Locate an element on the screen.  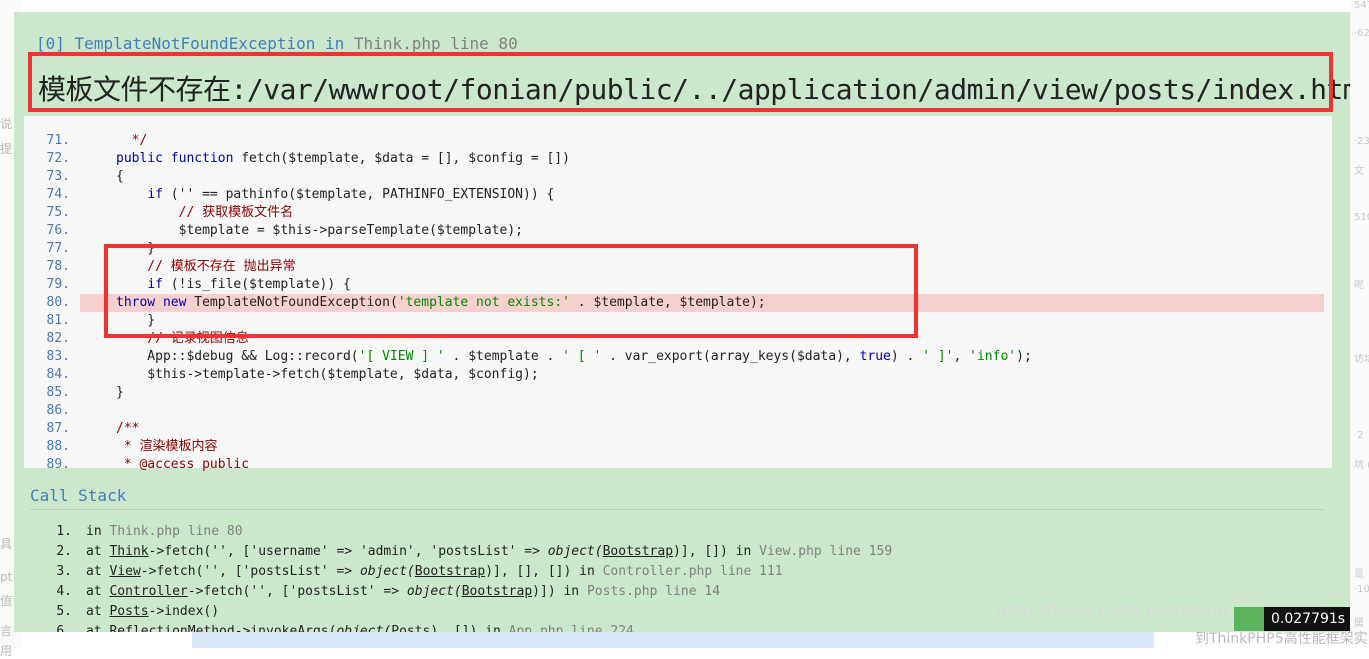
line-number: 87. is located at coordinates (58, 428).